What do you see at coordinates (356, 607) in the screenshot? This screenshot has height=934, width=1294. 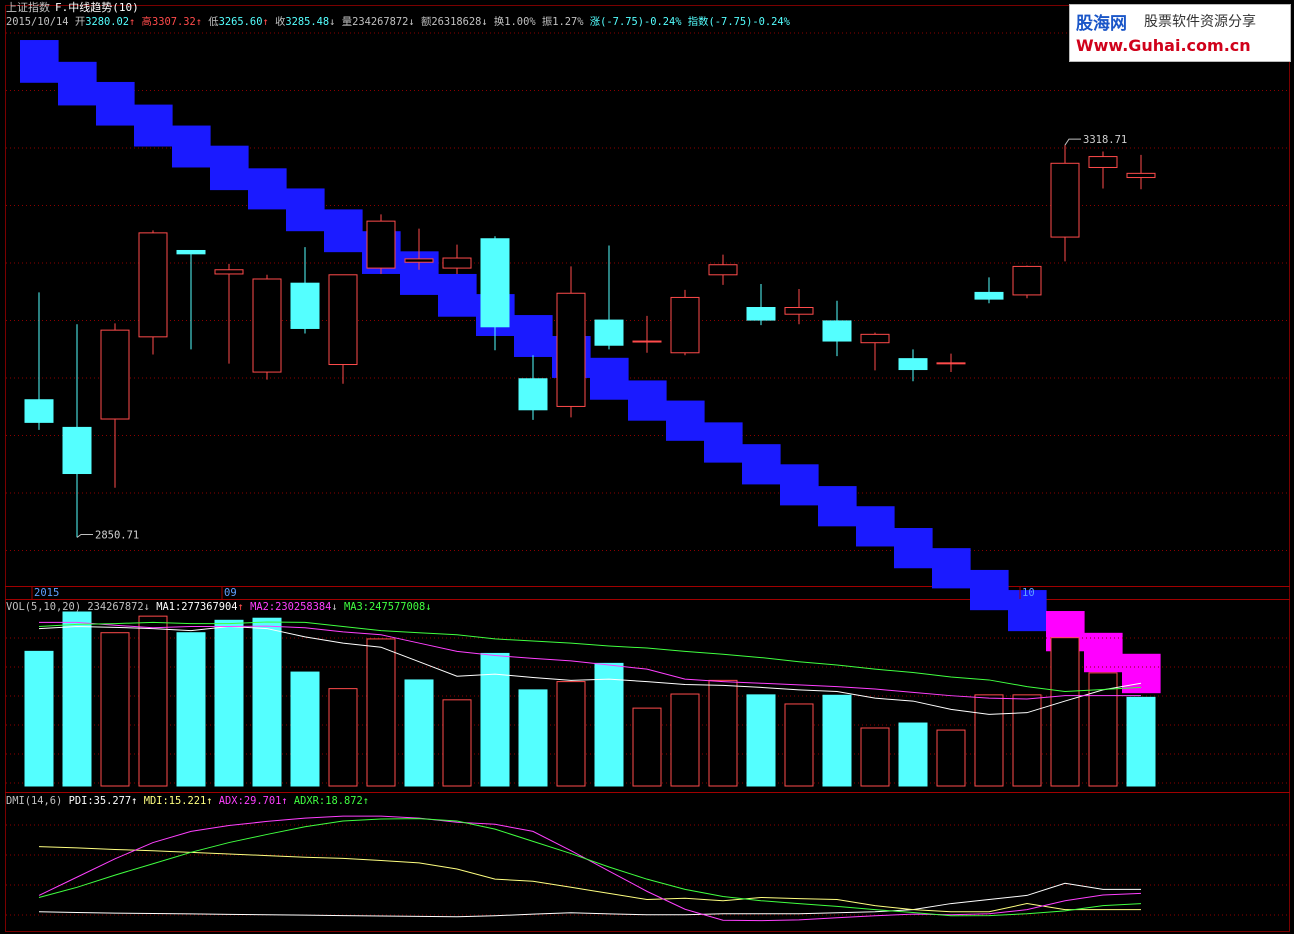 I see `ma3-label: MA3:` at bounding box center [356, 607].